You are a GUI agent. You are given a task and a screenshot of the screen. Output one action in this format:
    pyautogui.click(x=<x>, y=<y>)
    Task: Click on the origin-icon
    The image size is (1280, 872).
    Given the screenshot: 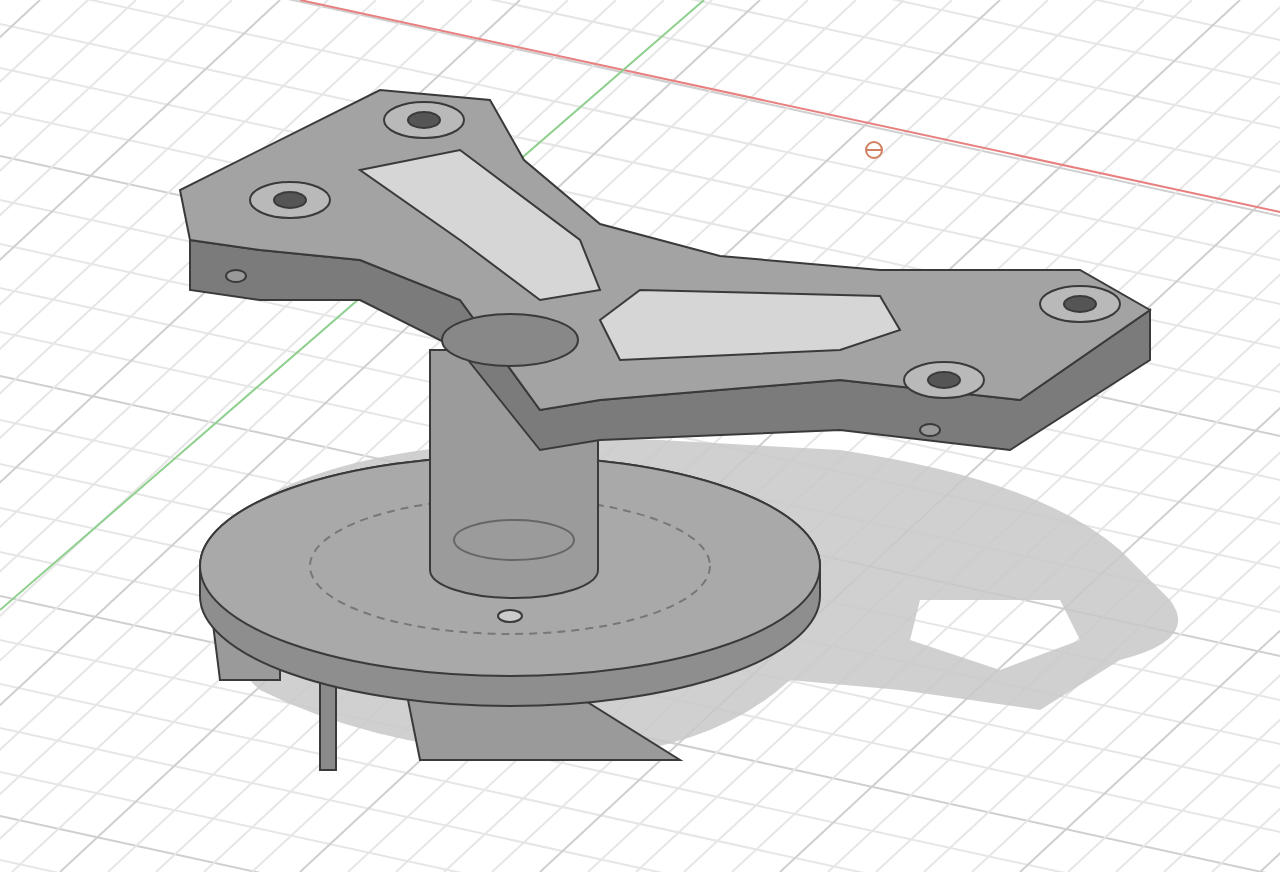 What is the action you would take?
    pyautogui.click(x=874, y=150)
    